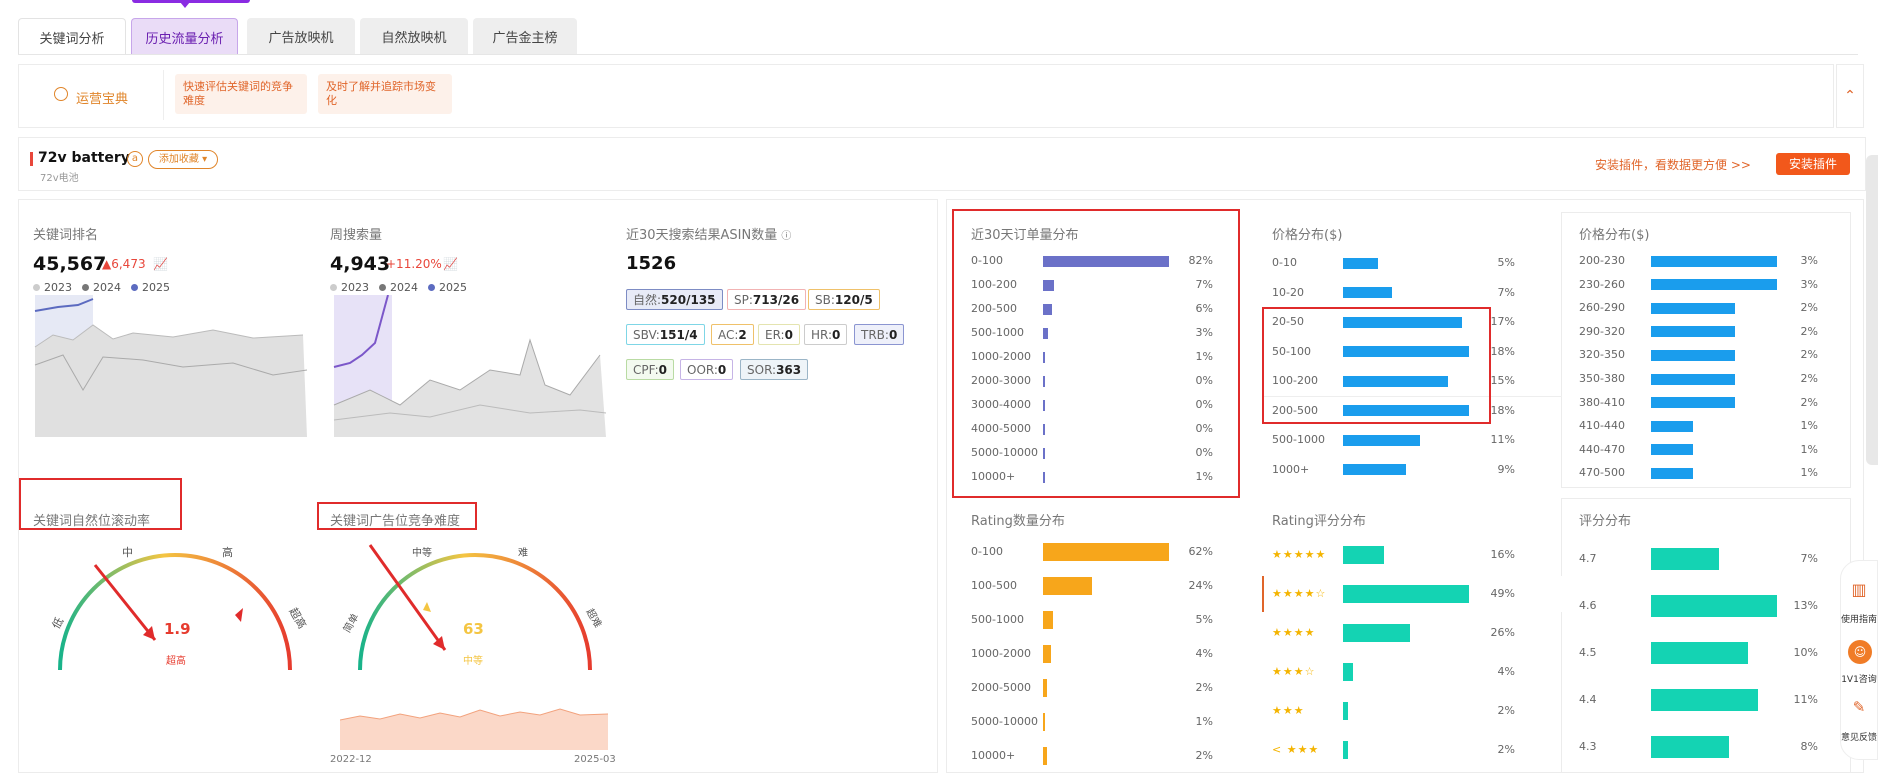 The image size is (1878, 773). Describe the element at coordinates (1307, 235) in the screenshot. I see `price1-title: 价格分布($)` at that location.